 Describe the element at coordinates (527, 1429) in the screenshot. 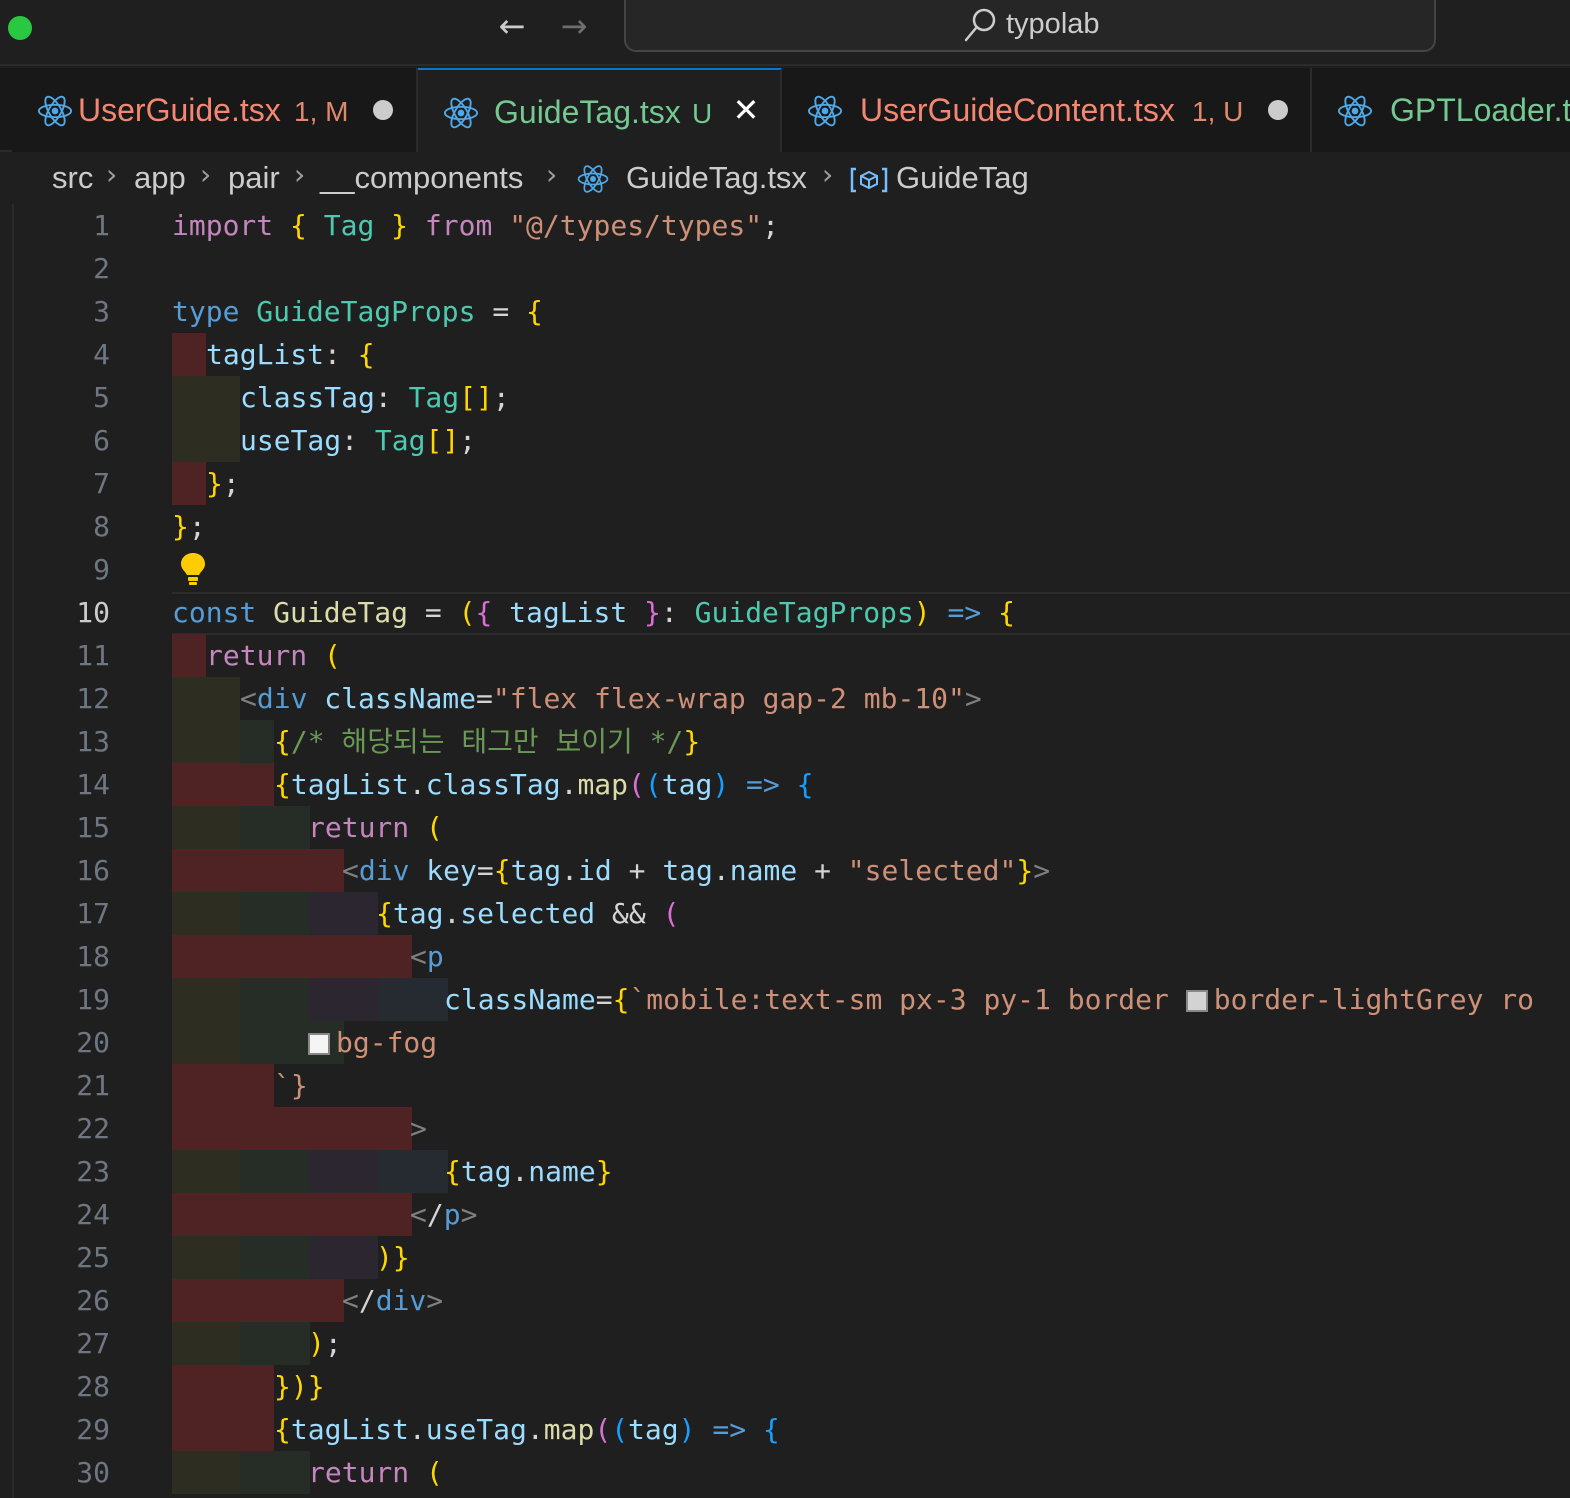

I see `code-line: {tagList.useTag.map((tag) => {` at that location.